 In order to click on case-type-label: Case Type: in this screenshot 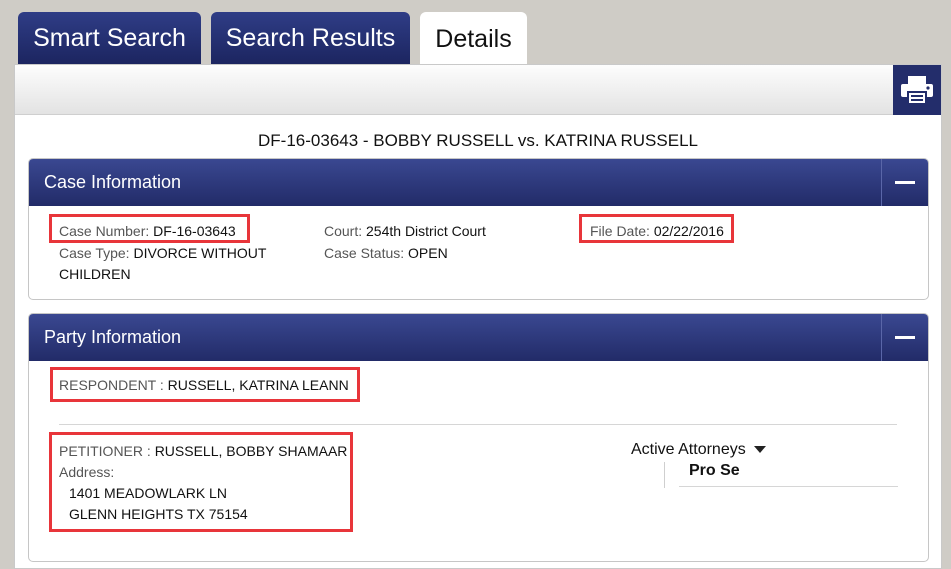, I will do `click(94, 253)`.